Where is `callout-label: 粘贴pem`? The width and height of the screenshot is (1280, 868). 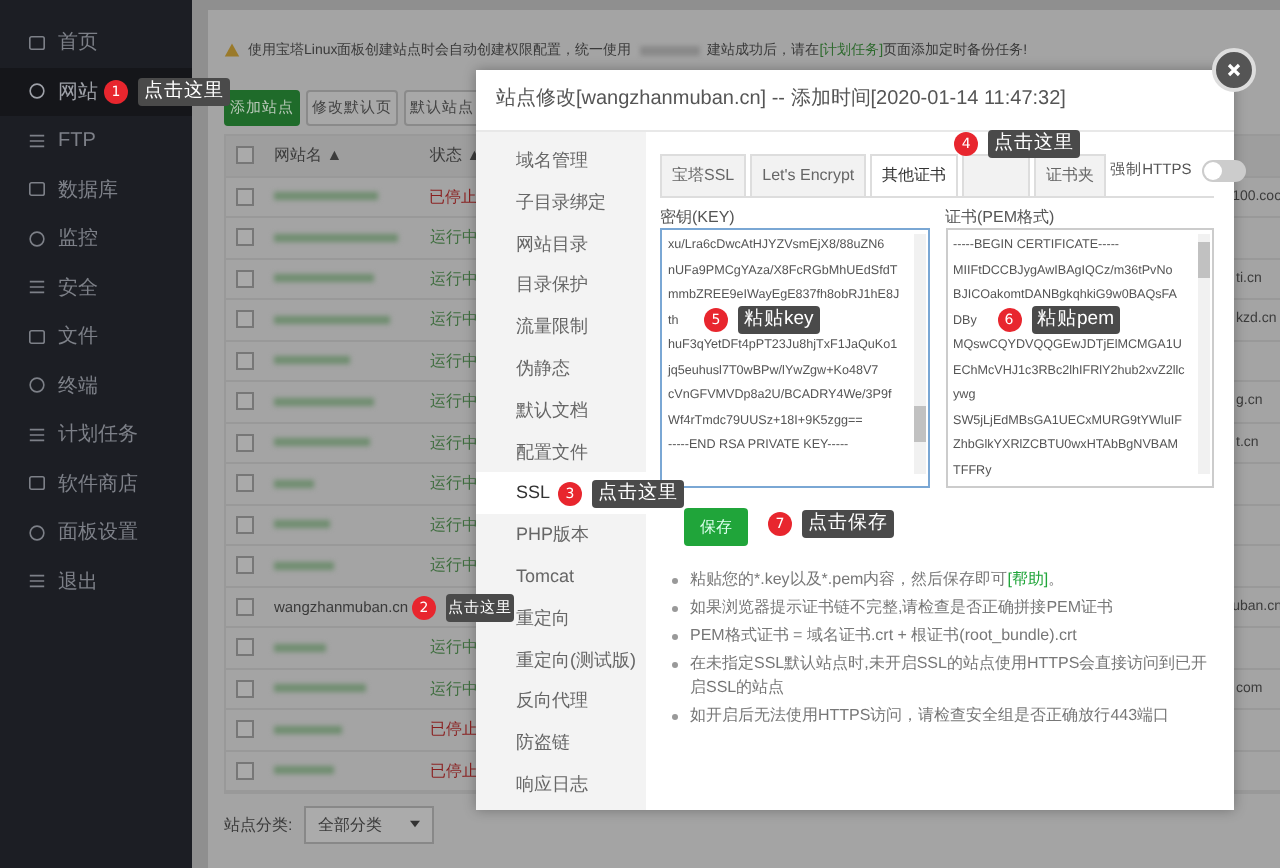 callout-label: 粘贴pem is located at coordinates (1075, 320).